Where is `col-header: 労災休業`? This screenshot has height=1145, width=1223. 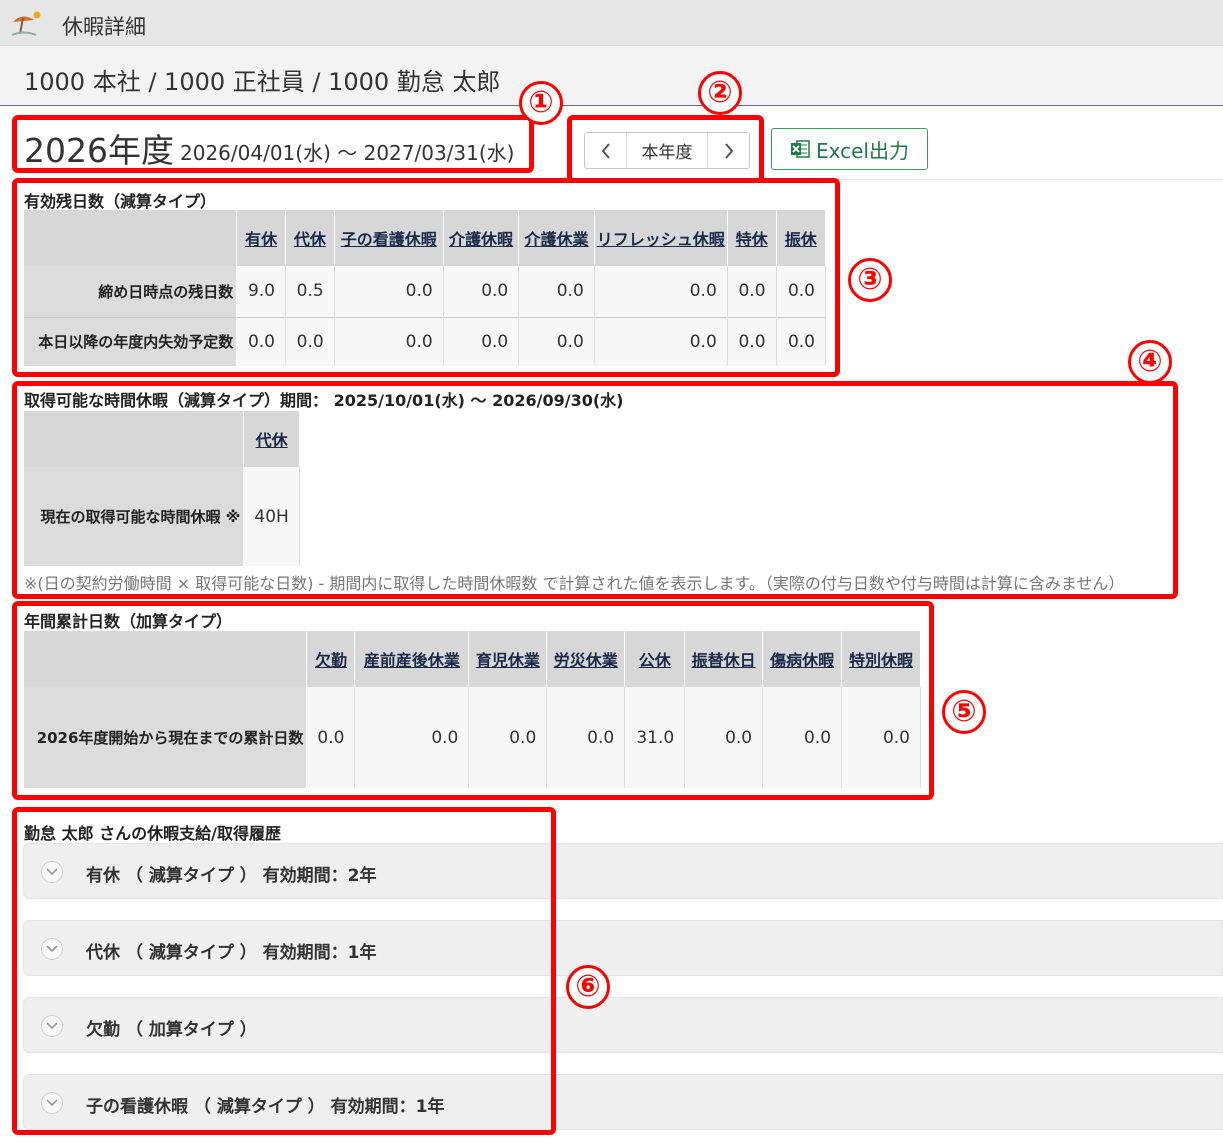 col-header: 労災休業 is located at coordinates (586, 659).